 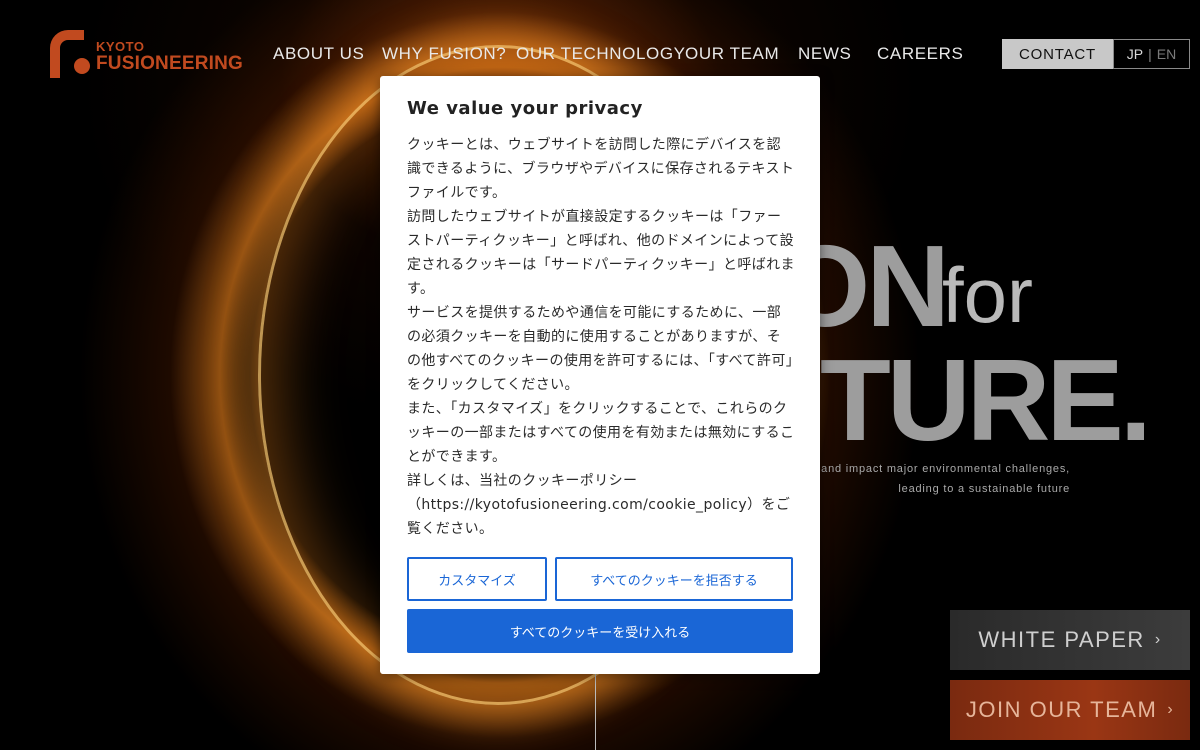 I want to click on lang-en-link: EN, so click(x=1166, y=54).